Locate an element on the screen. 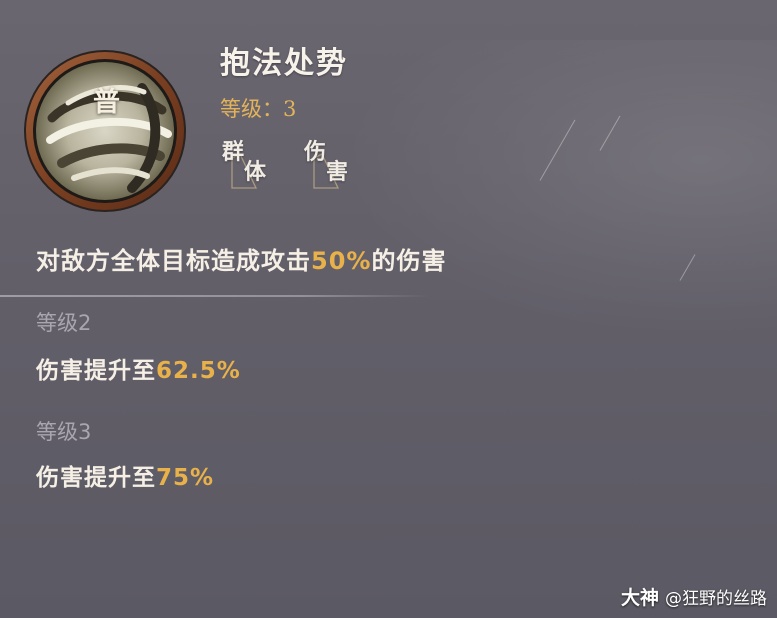 This screenshot has width=777, height=618. watermark: 大神 @狂野的丝路 is located at coordinates (694, 596).